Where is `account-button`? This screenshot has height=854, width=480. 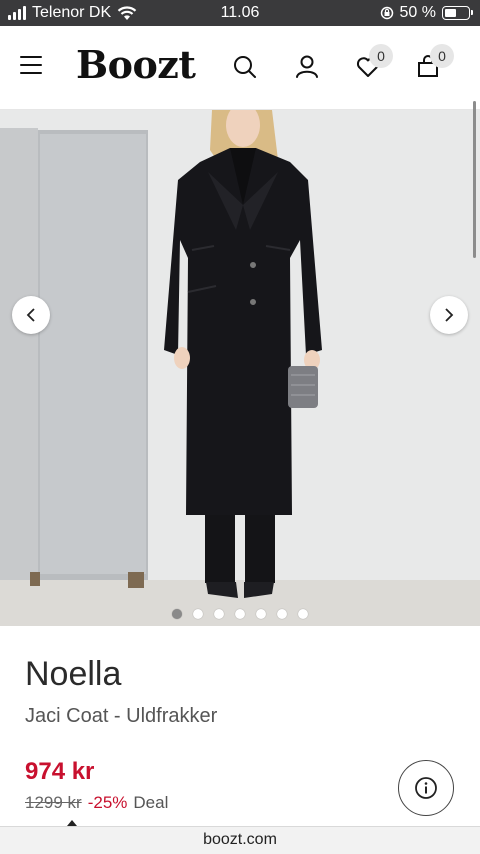
account-button is located at coordinates (307, 67).